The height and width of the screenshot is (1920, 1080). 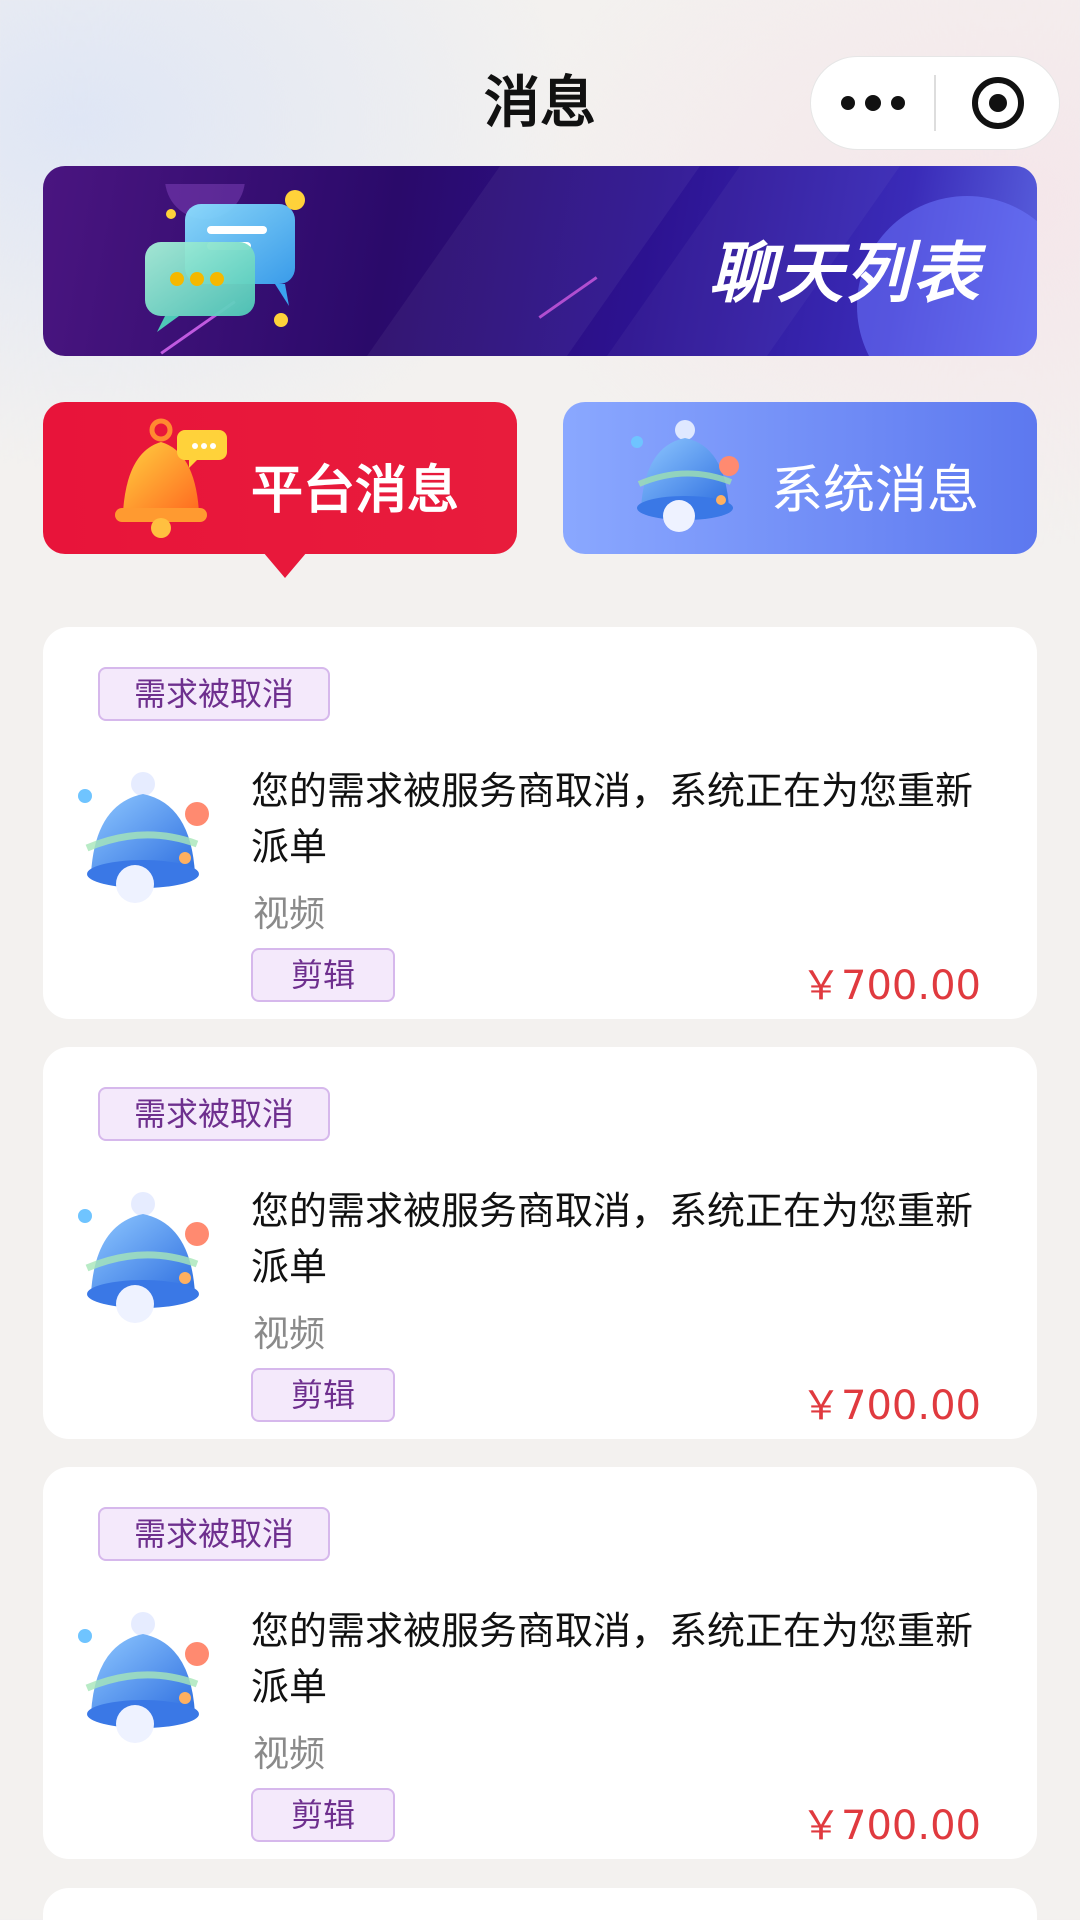 I want to click on target-circle-icon, so click(x=997, y=103).